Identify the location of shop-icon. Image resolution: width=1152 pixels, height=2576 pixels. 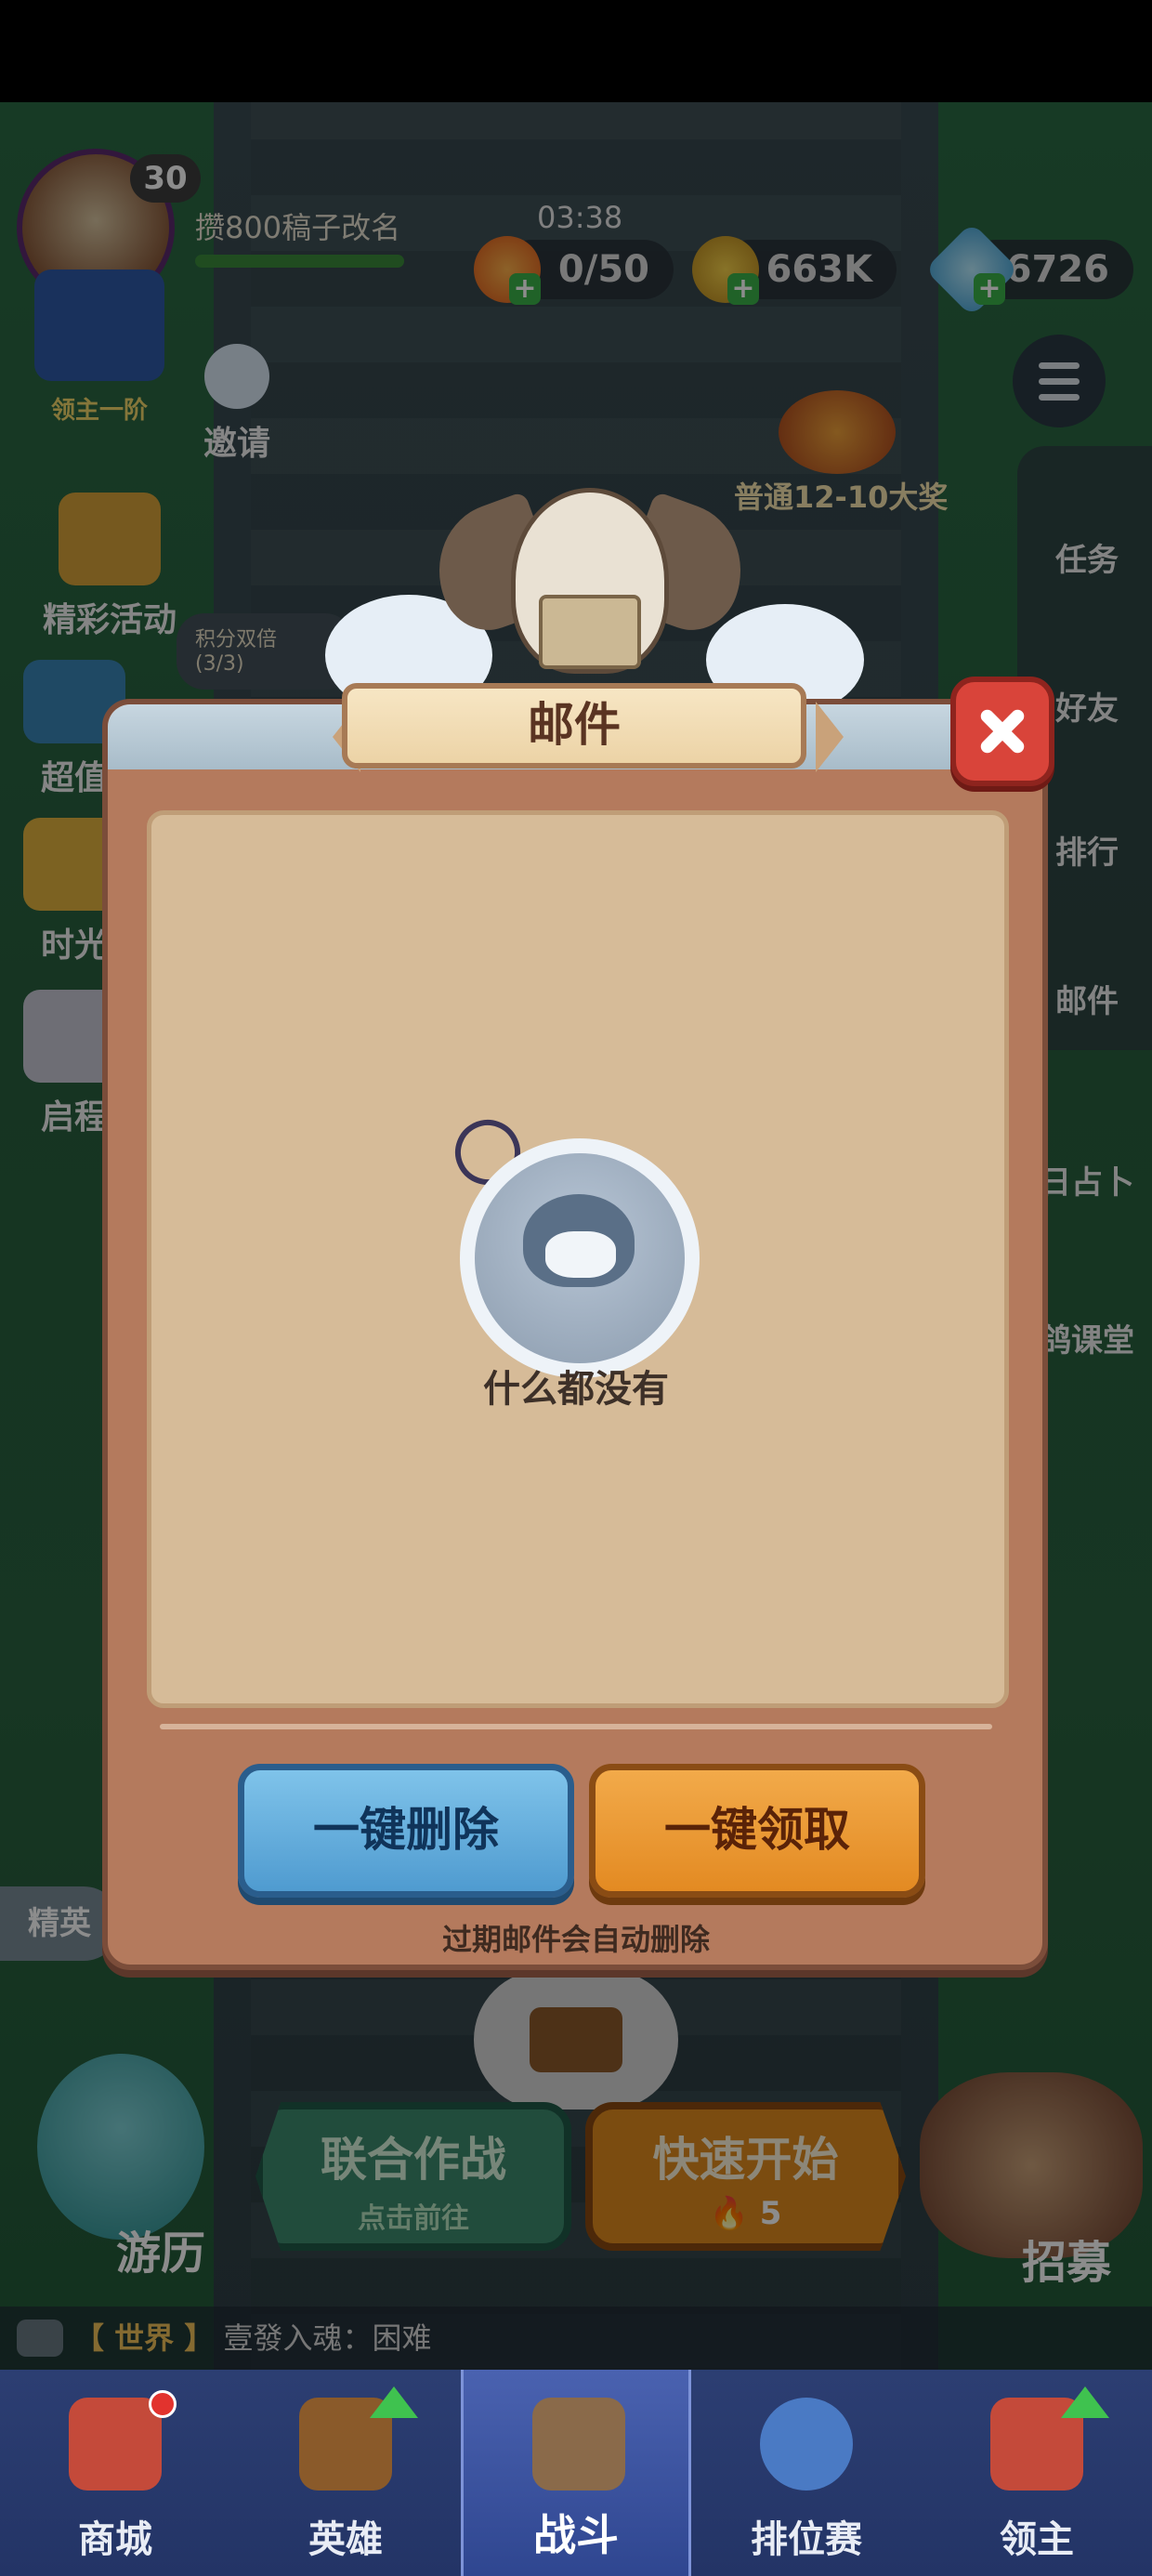
(115, 2444).